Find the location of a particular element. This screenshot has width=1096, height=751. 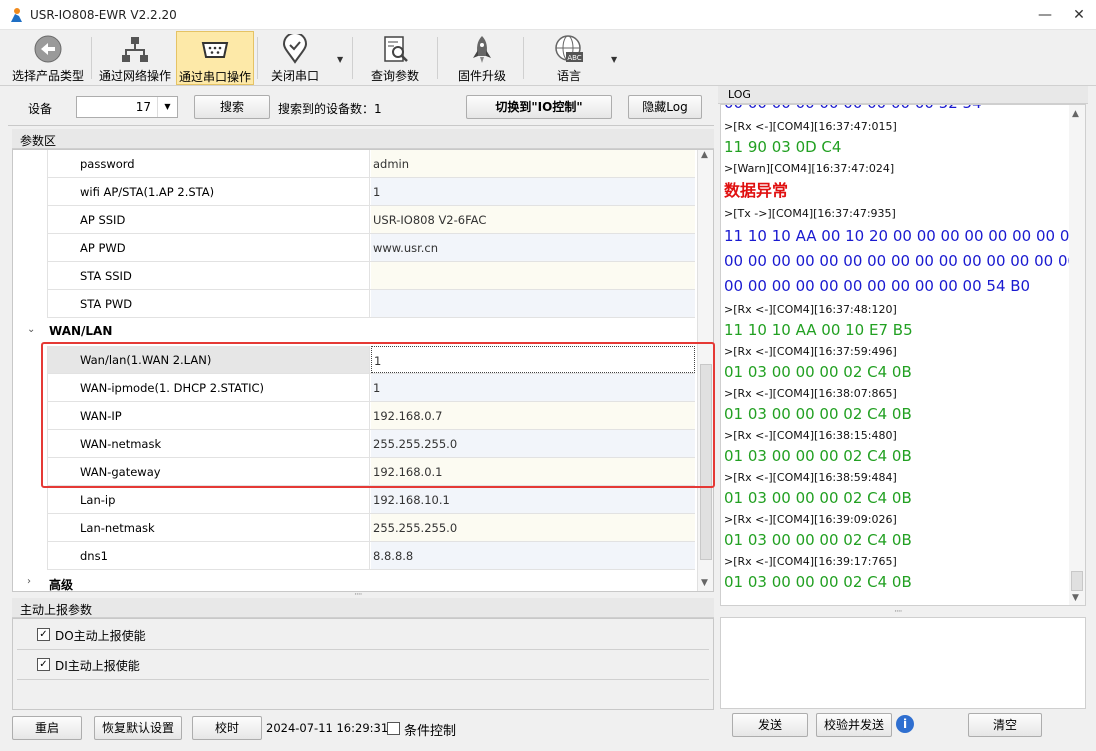

log-scrollbar: ▲ ▼ is located at coordinates (1077, 355).